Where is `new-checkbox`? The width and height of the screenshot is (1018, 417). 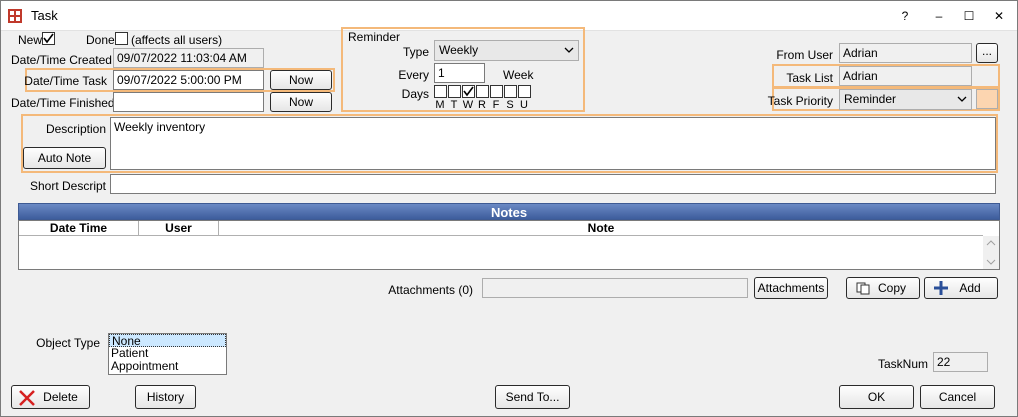 new-checkbox is located at coordinates (48, 38).